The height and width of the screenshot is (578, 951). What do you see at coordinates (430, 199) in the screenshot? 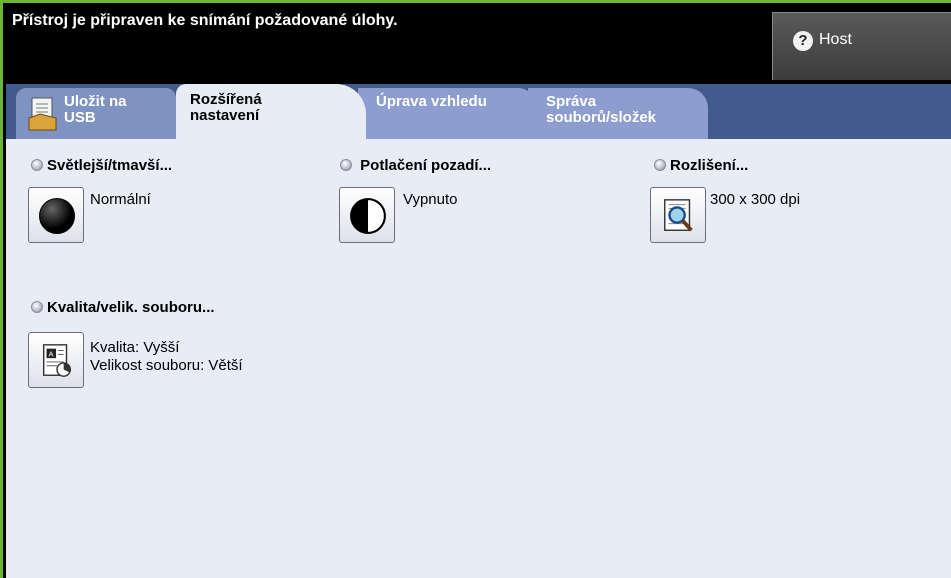
I see `background-suppression-value: Vypnuto` at bounding box center [430, 199].